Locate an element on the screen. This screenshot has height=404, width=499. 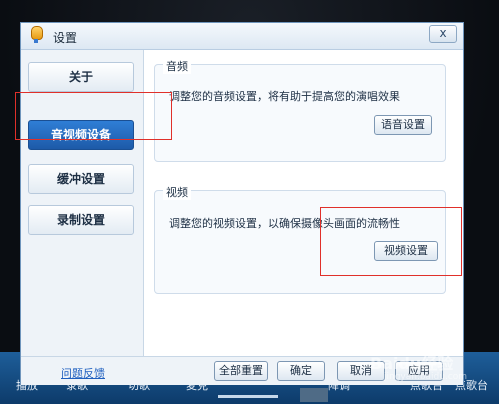
title-bar: 设置 x is located at coordinates (242, 36).